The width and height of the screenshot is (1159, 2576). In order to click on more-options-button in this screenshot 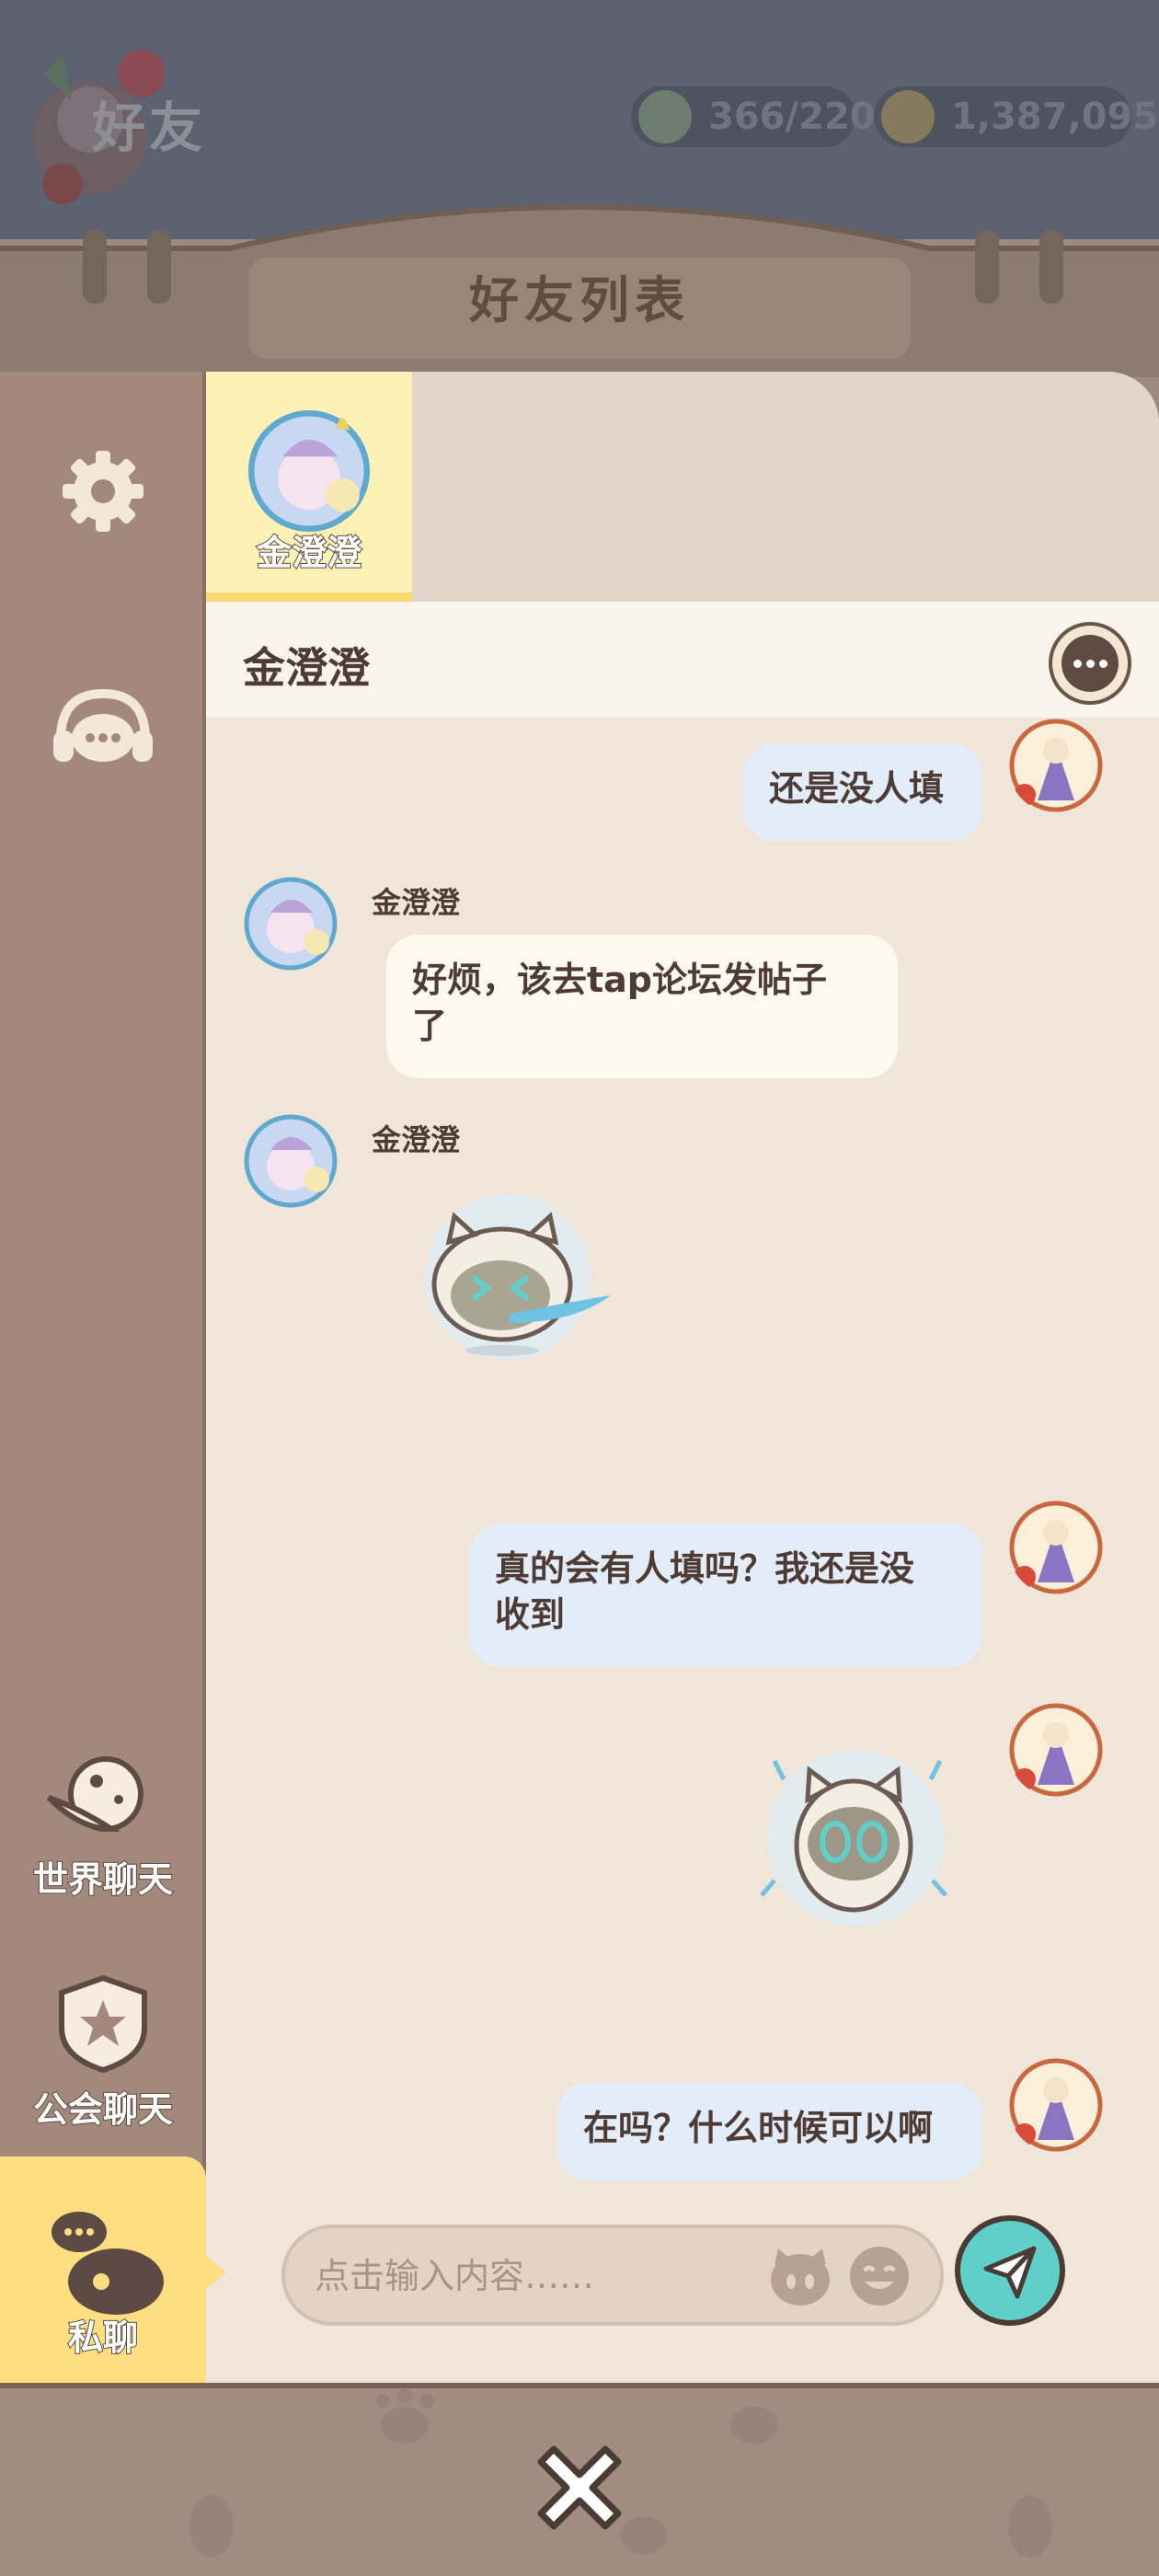, I will do `click(1090, 663)`.